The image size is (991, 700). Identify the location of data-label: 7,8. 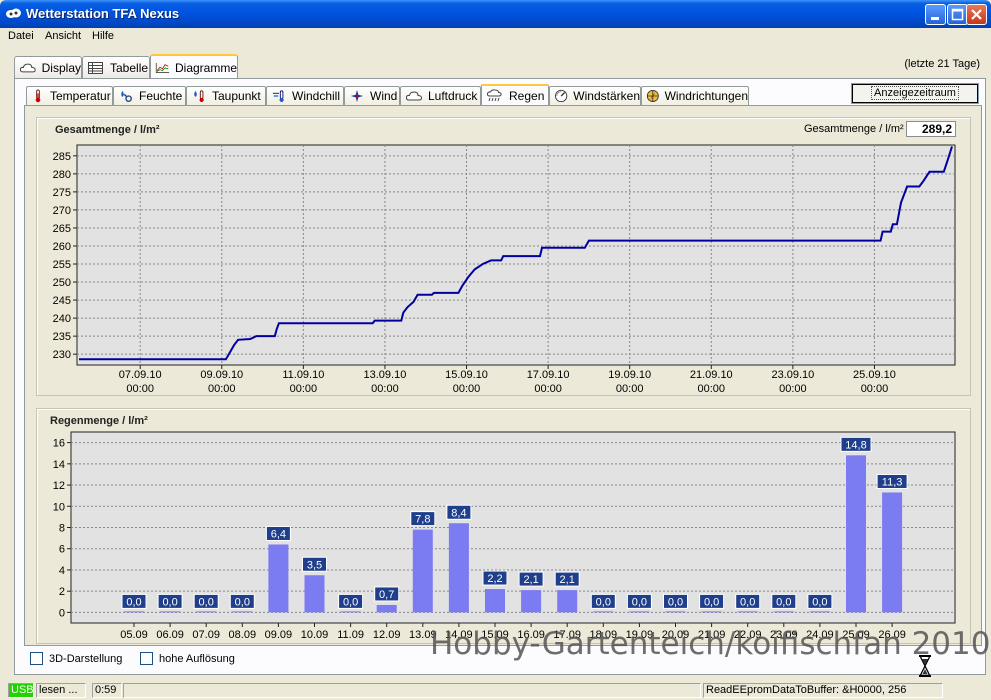
(422, 520).